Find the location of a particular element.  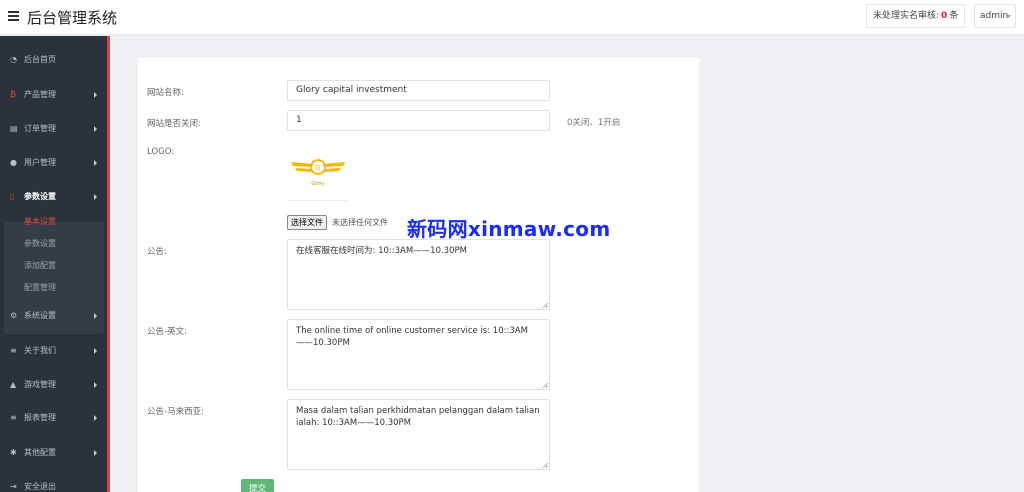

menu-toggle-icon is located at coordinates (13, 16).